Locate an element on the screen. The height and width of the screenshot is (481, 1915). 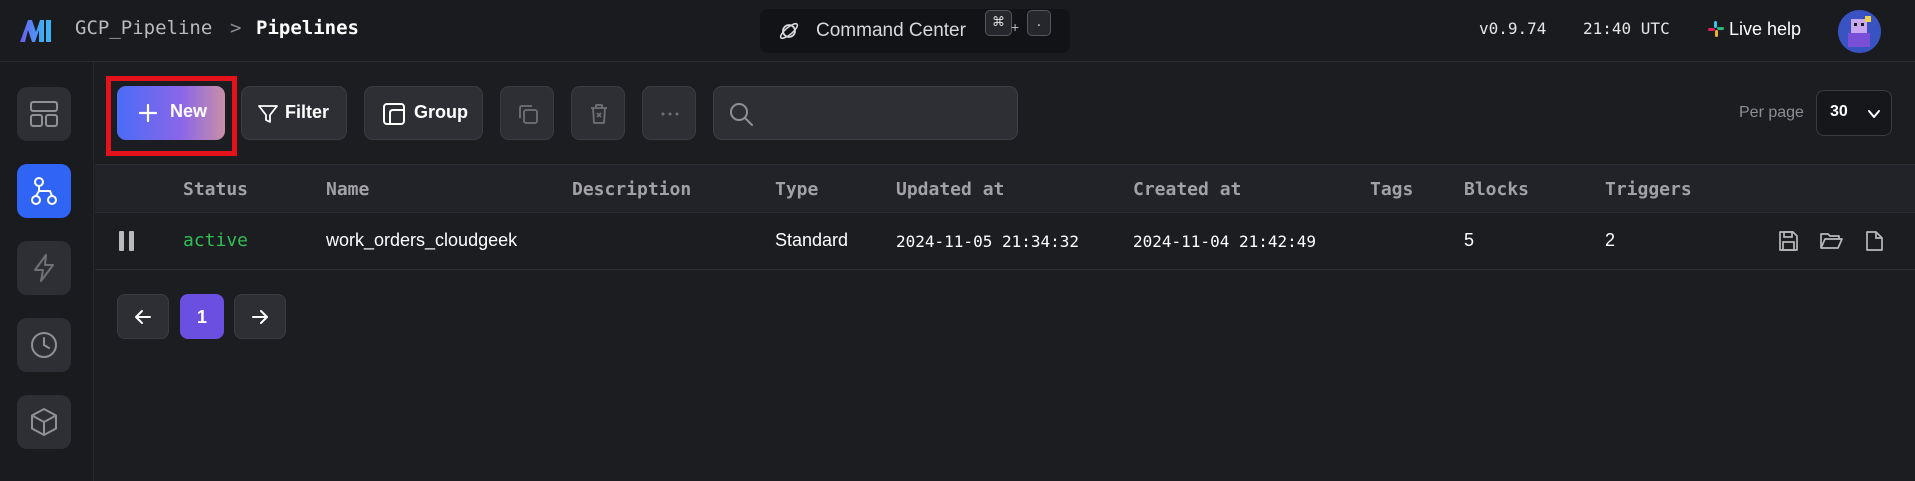
sidebar-item-pipelines is located at coordinates (44, 191).